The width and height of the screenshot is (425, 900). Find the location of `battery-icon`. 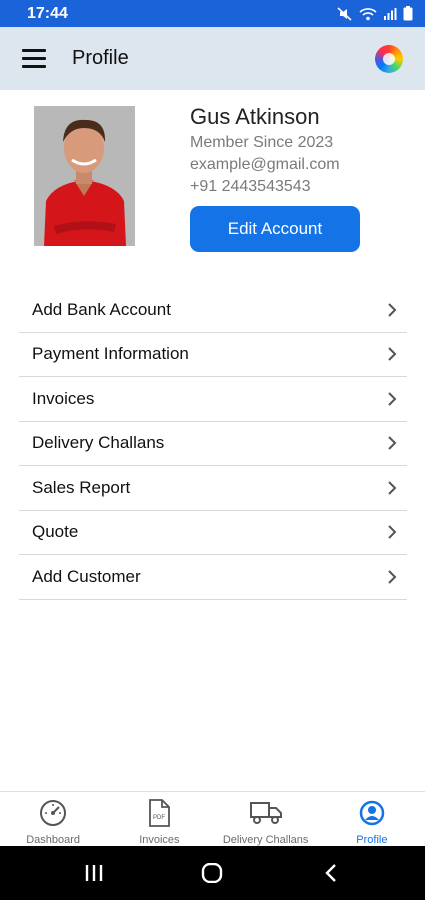

battery-icon is located at coordinates (408, 13).